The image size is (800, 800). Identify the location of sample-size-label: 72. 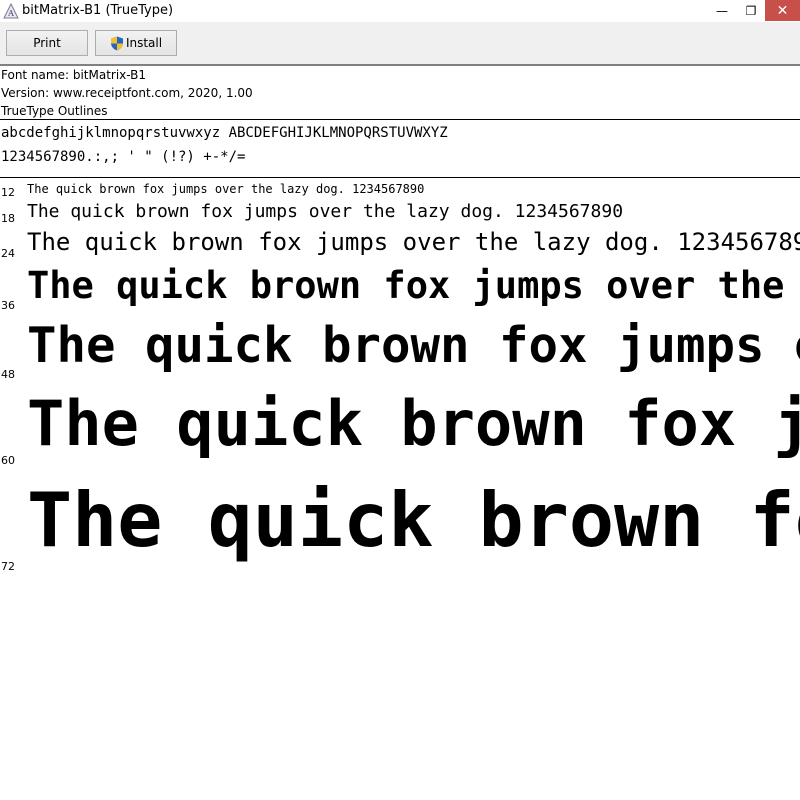
(8, 566).